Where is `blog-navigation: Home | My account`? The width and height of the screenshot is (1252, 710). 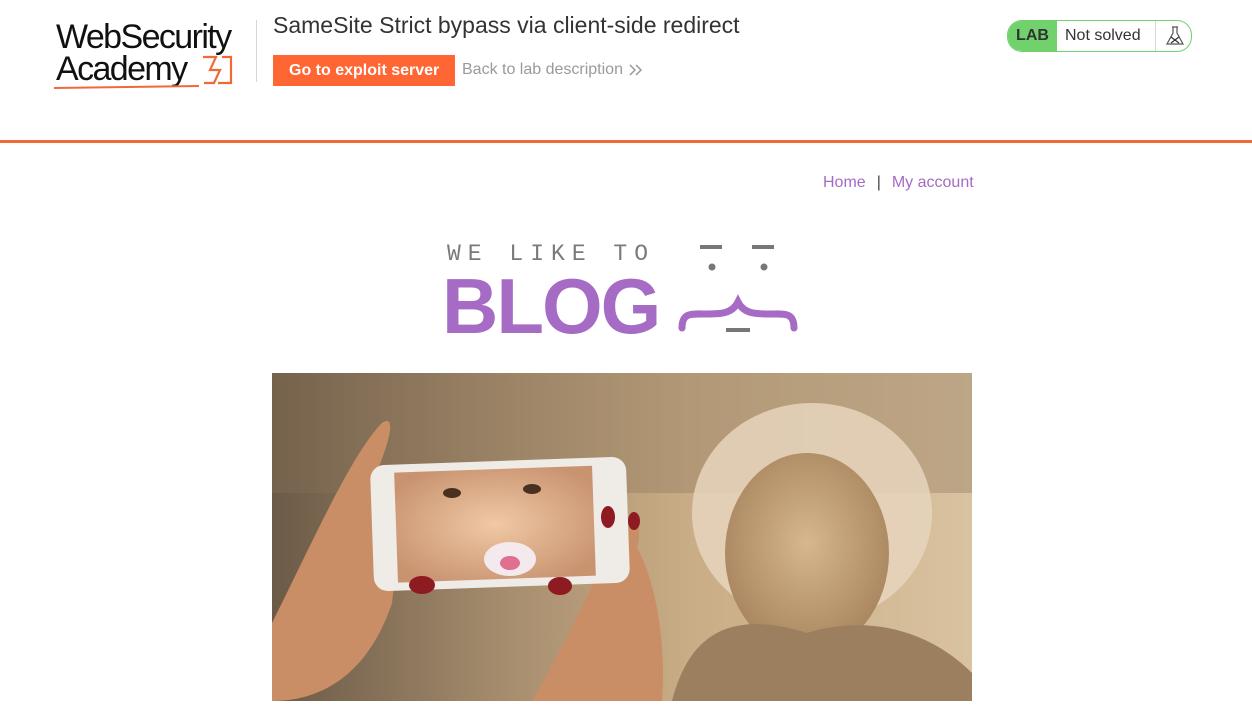
blog-navigation: Home | My account is located at coordinates (898, 183).